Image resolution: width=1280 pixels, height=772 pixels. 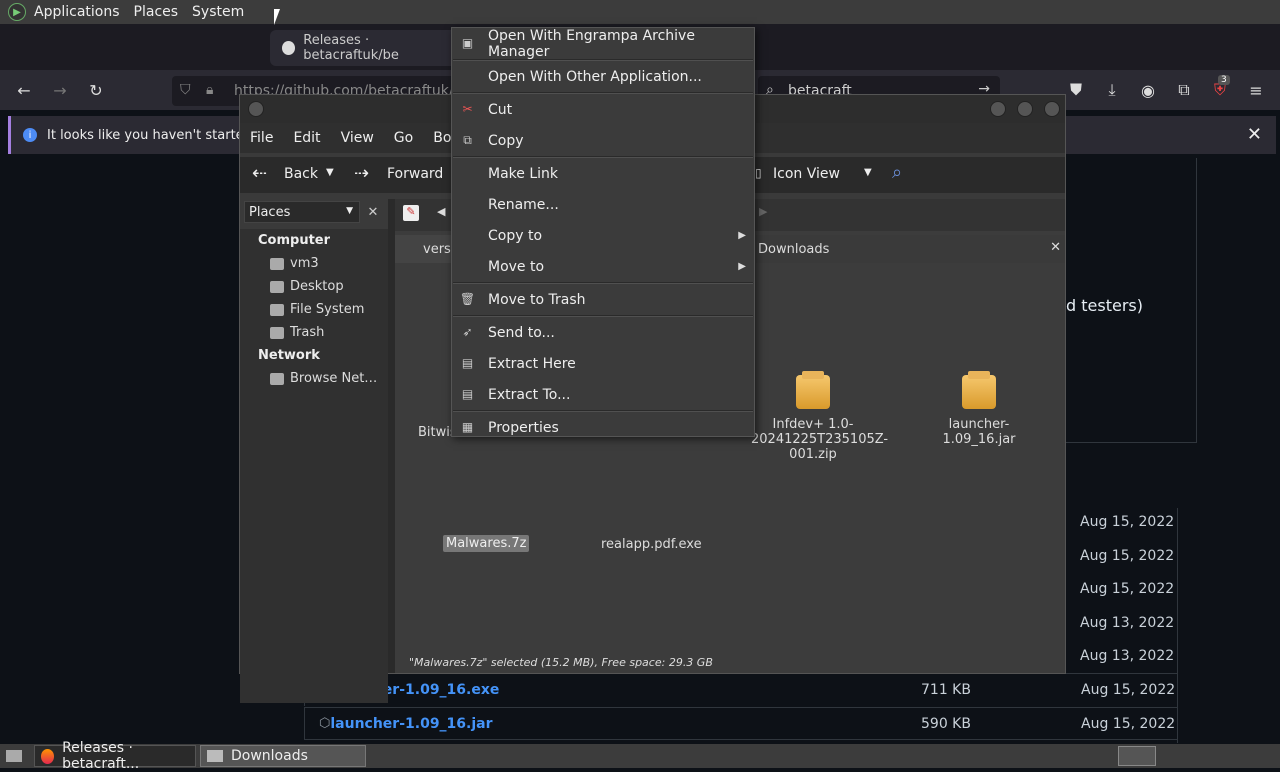 What do you see at coordinates (441, 211) in the screenshot?
I see `path-left-arrow-icon: ◀` at bounding box center [441, 211].